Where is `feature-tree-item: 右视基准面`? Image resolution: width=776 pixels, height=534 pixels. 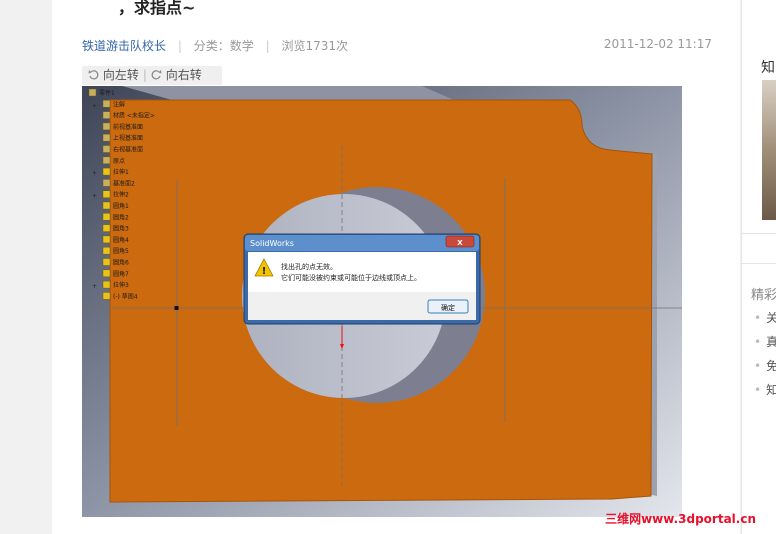 feature-tree-item: 右视基准面 is located at coordinates (128, 150).